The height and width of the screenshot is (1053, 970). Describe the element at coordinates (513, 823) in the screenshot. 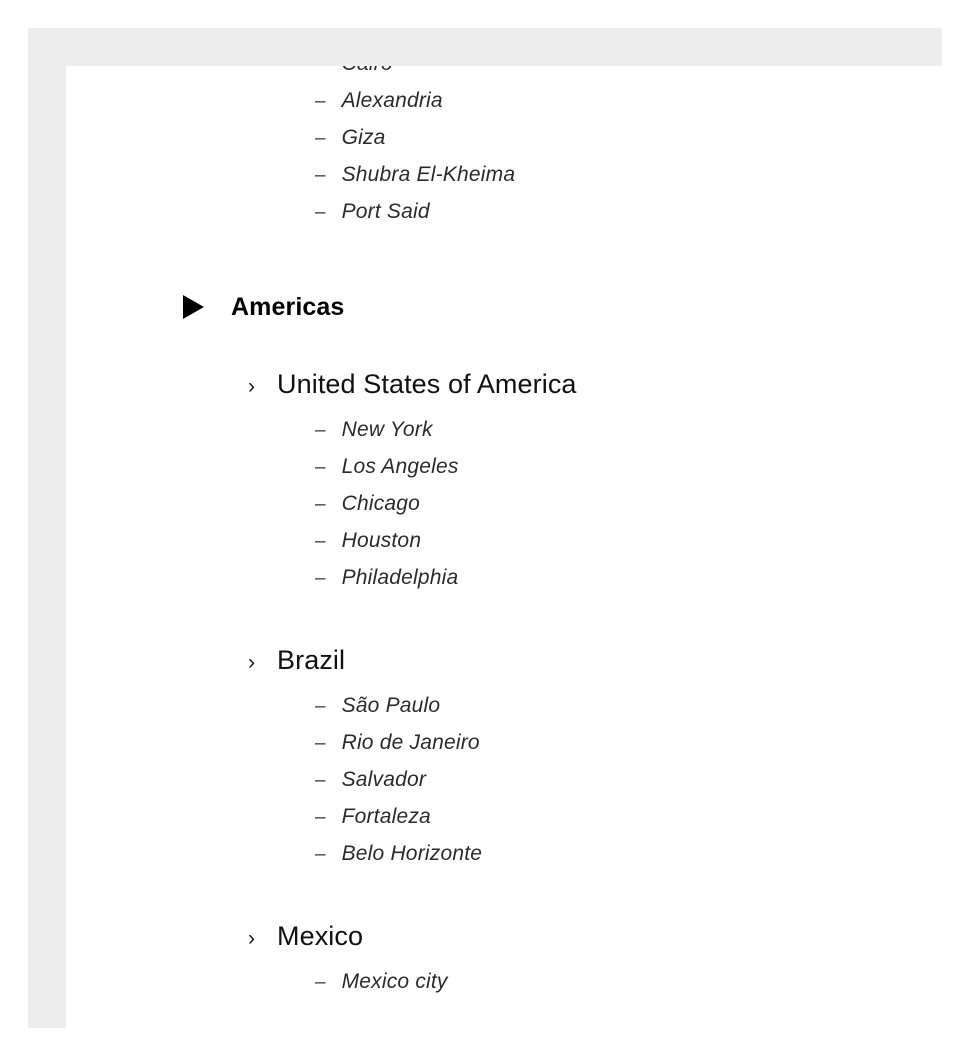

I see `city-item: – Fortaleza` at that location.